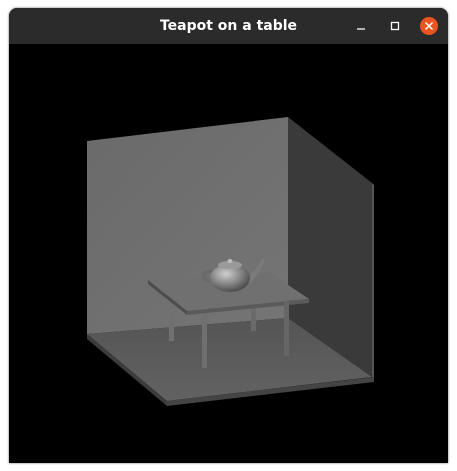  Describe the element at coordinates (361, 26) in the screenshot. I see `minimize-button` at that location.